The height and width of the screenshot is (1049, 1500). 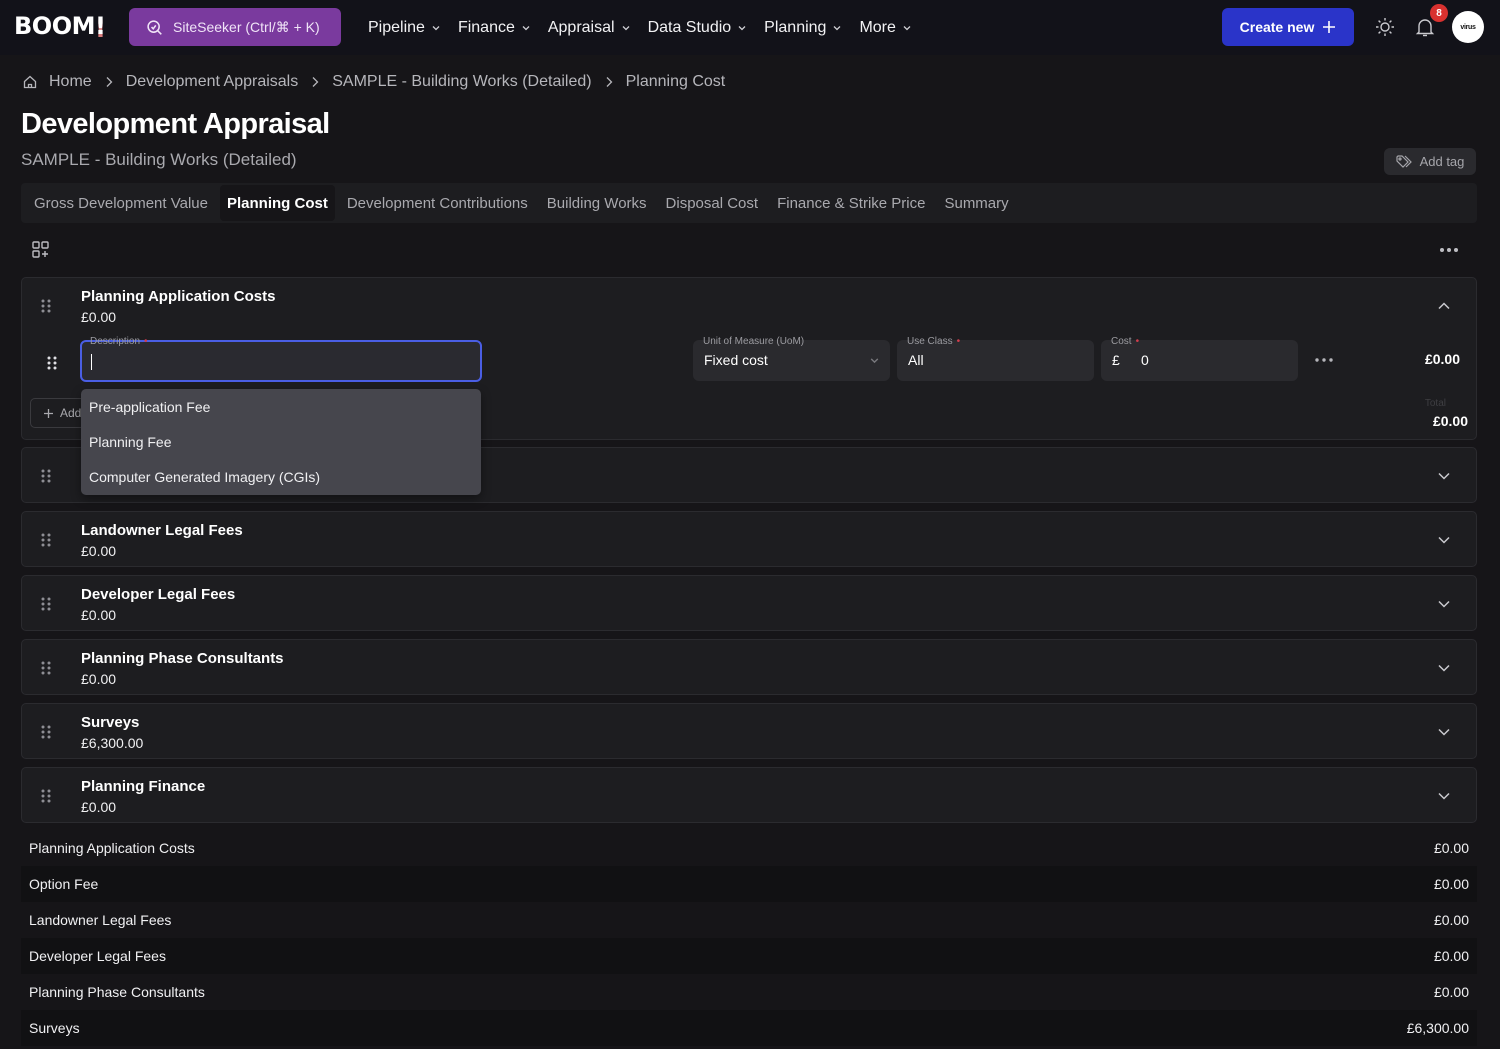 What do you see at coordinates (877, 27) in the screenshot?
I see `nav-label: More` at bounding box center [877, 27].